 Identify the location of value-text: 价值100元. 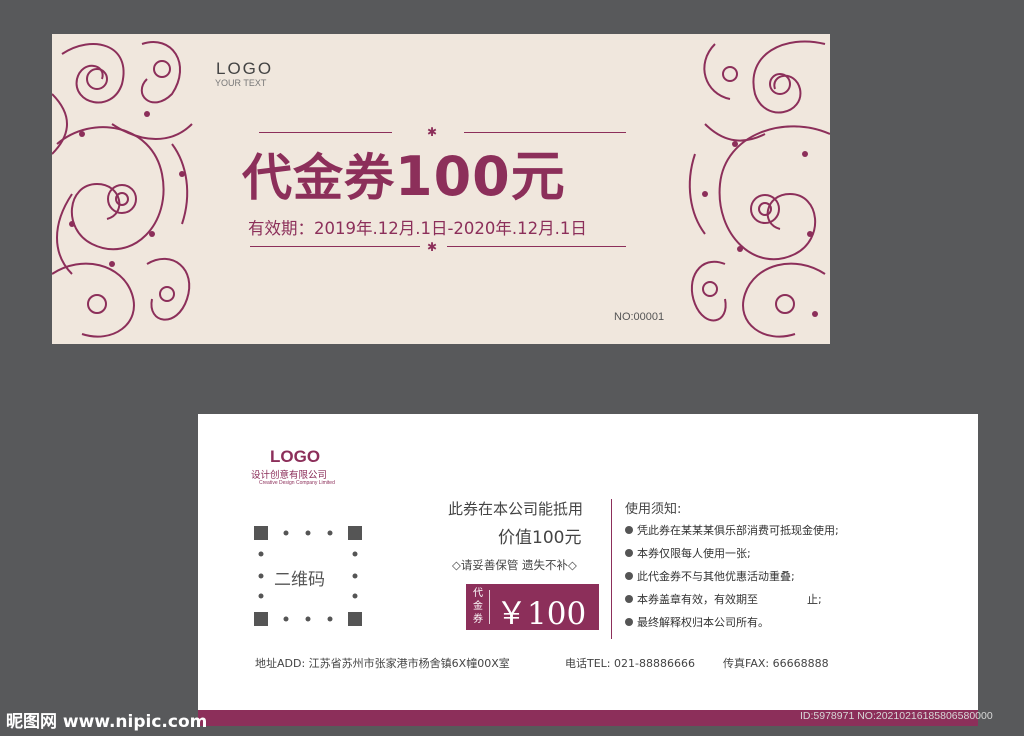
(540, 538).